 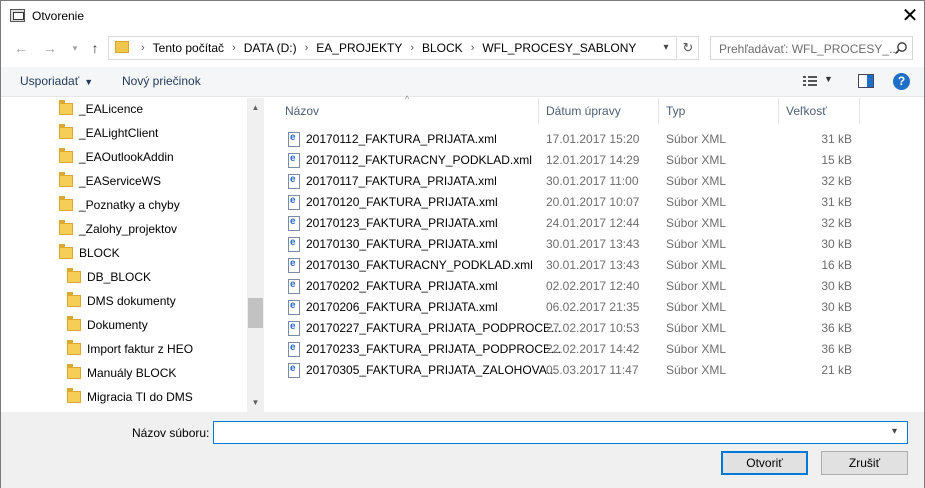 What do you see at coordinates (866, 81) in the screenshot?
I see `preview-pane-icon` at bounding box center [866, 81].